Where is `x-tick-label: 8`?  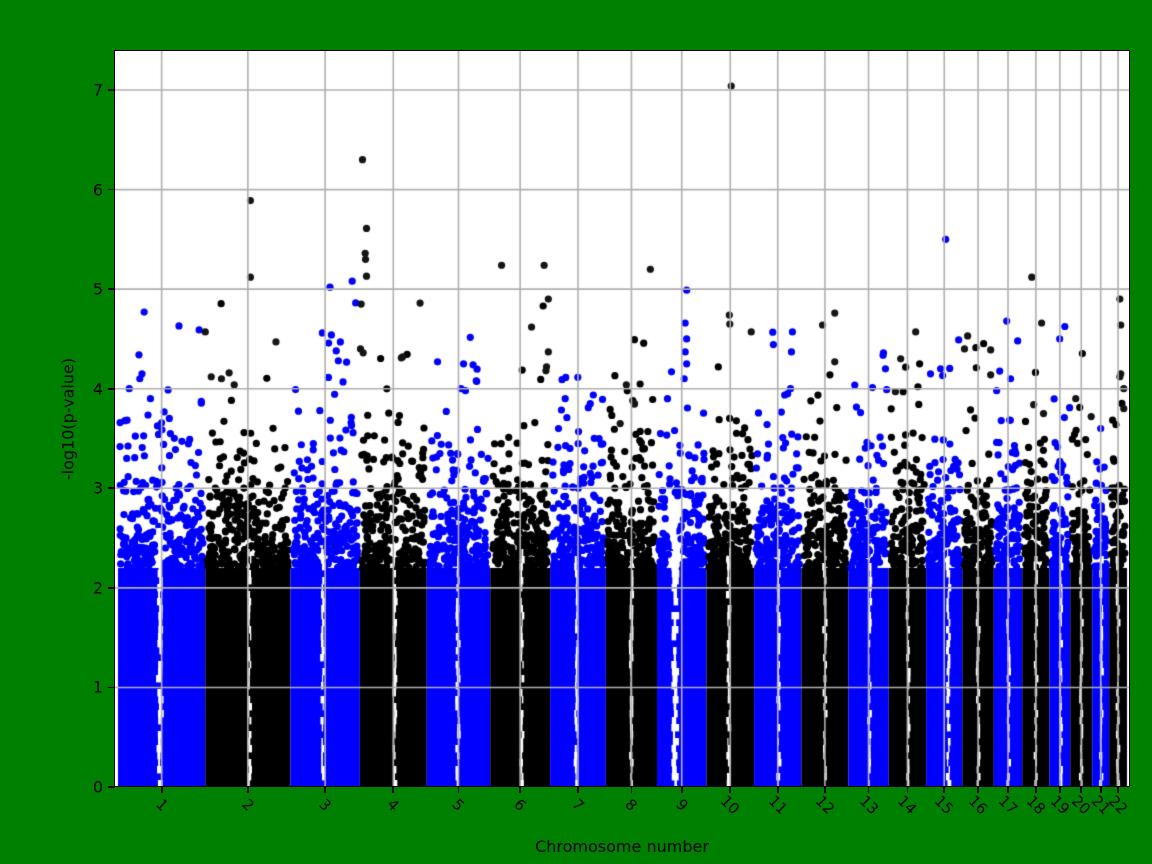
x-tick-label: 8 is located at coordinates (631, 805).